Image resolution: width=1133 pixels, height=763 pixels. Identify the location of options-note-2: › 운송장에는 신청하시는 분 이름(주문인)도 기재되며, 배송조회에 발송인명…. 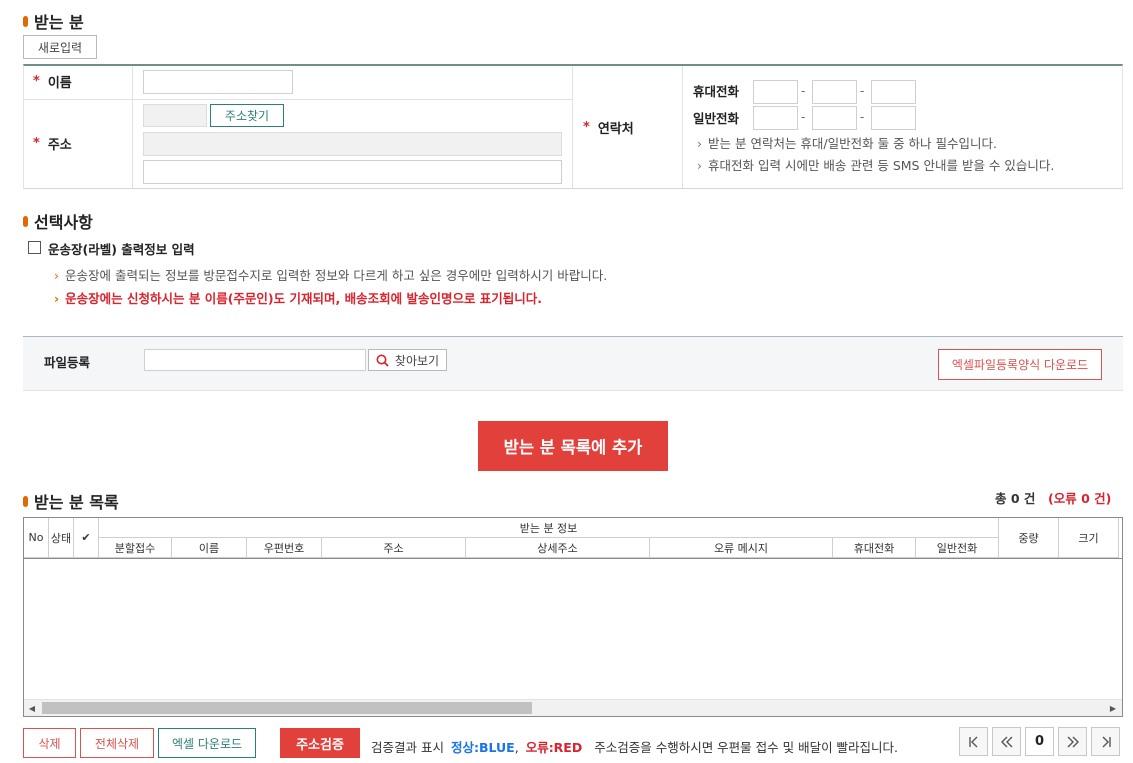
(298, 298).